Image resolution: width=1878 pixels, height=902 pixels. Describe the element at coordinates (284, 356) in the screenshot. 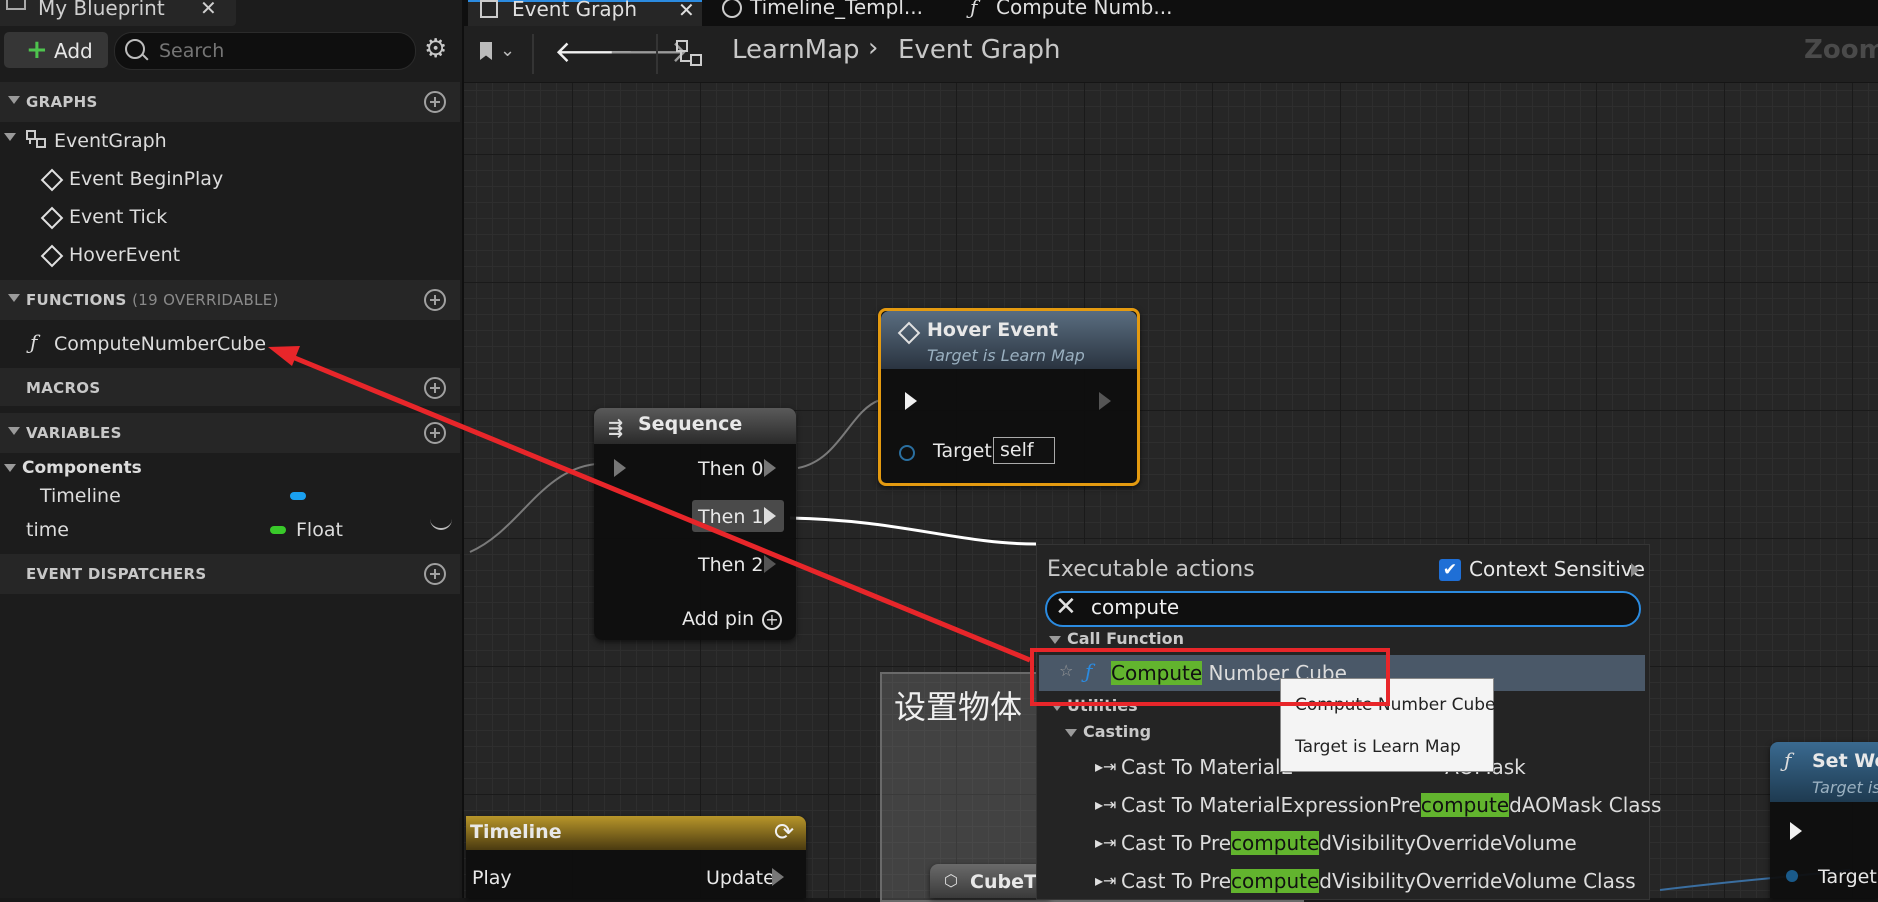

I see `annotation-arrow-head` at that location.